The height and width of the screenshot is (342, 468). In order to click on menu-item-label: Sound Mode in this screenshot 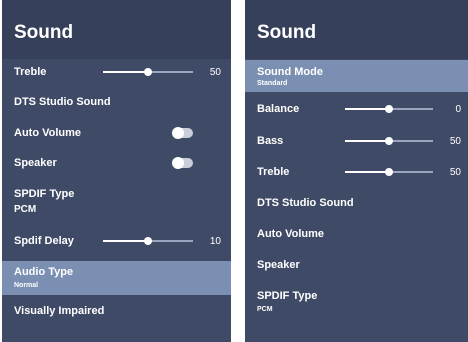, I will do `click(290, 72)`.